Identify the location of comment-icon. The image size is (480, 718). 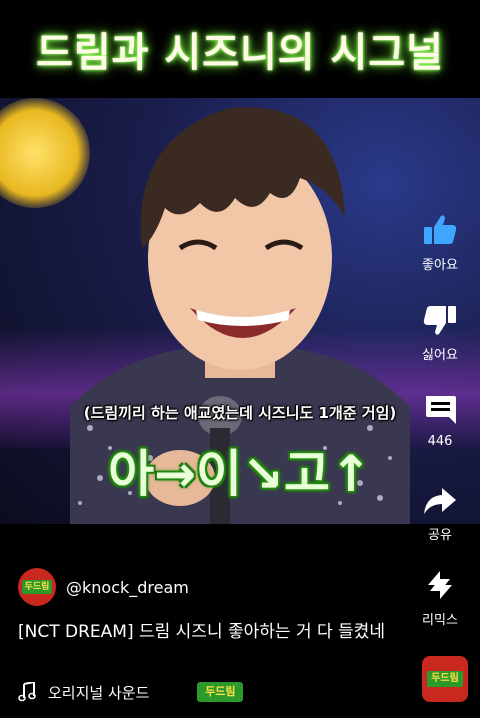
(441, 410).